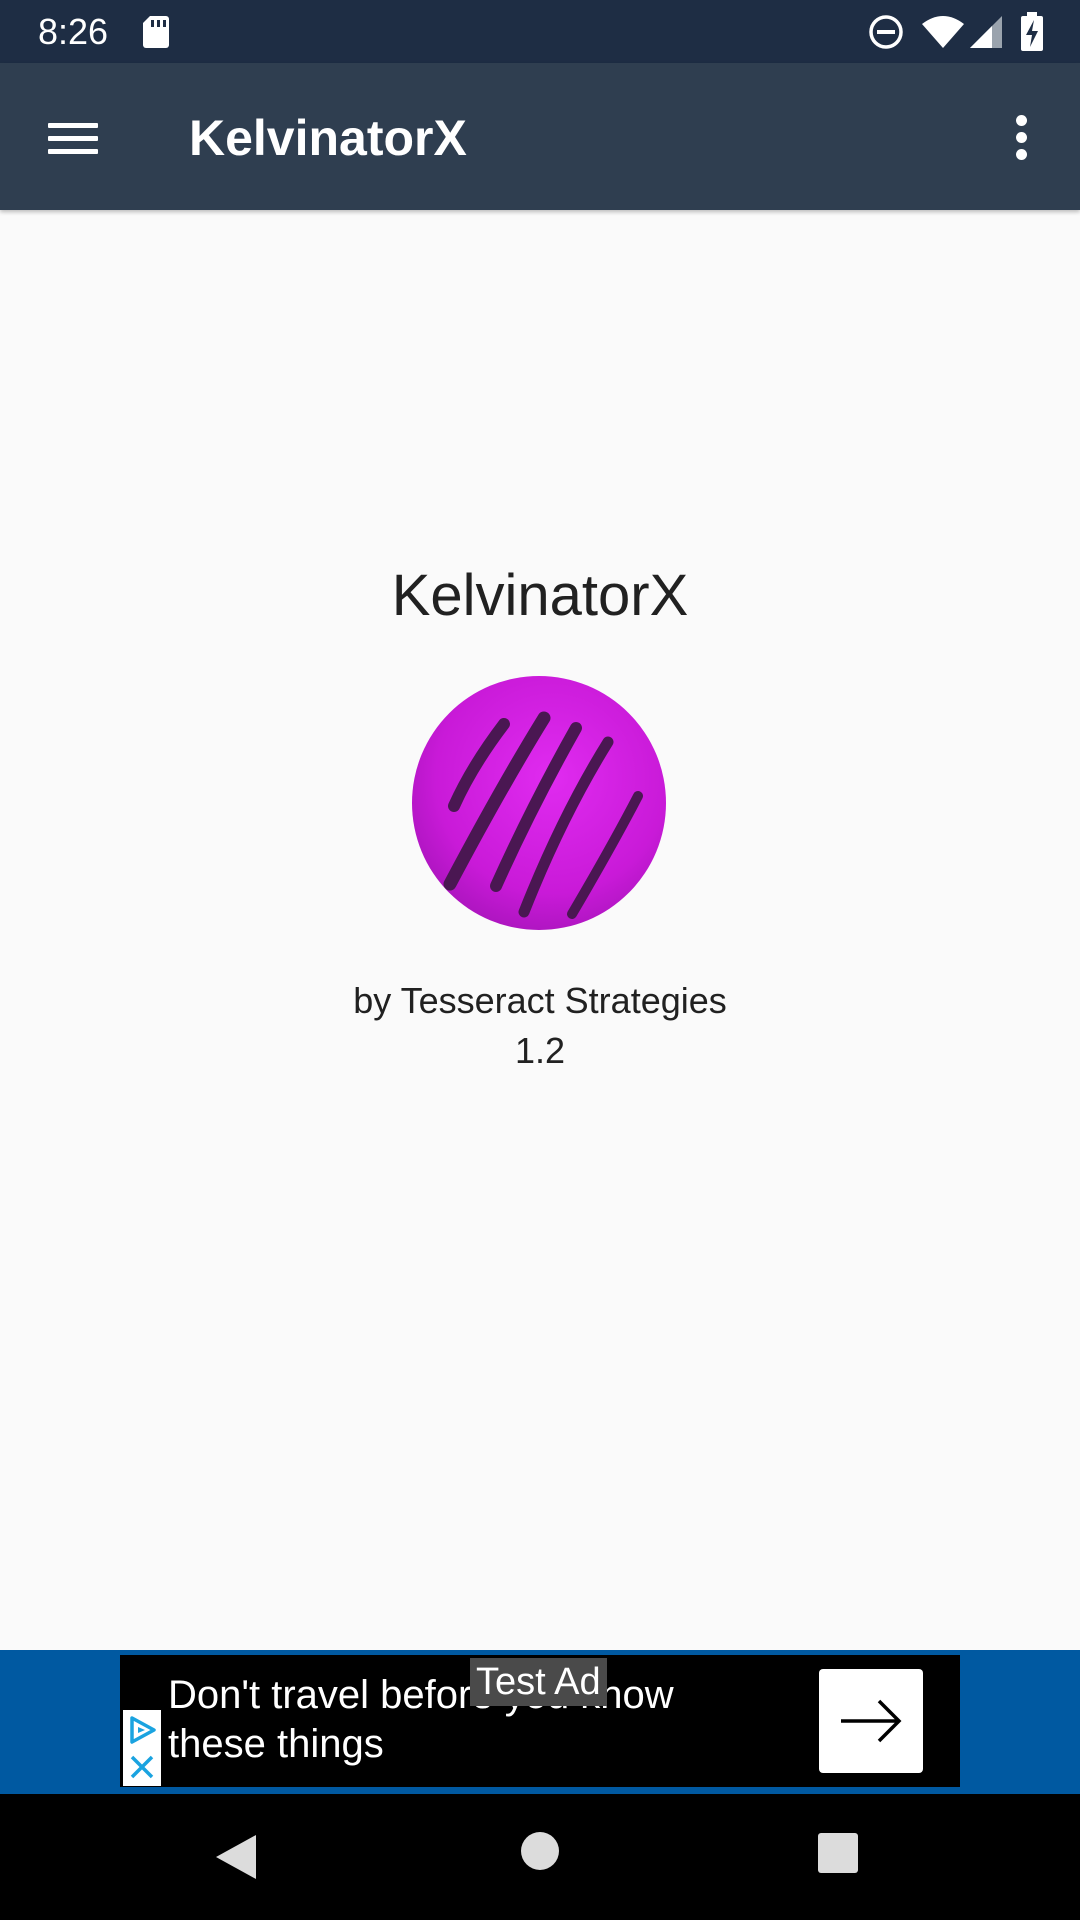  I want to click on battery-charging-icon, so click(1032, 31).